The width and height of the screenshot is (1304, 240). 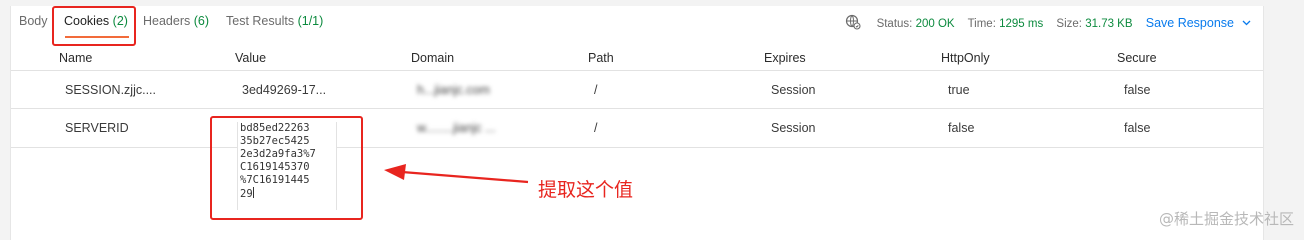 I want to click on tab-count: (1/1), so click(x=310, y=21).